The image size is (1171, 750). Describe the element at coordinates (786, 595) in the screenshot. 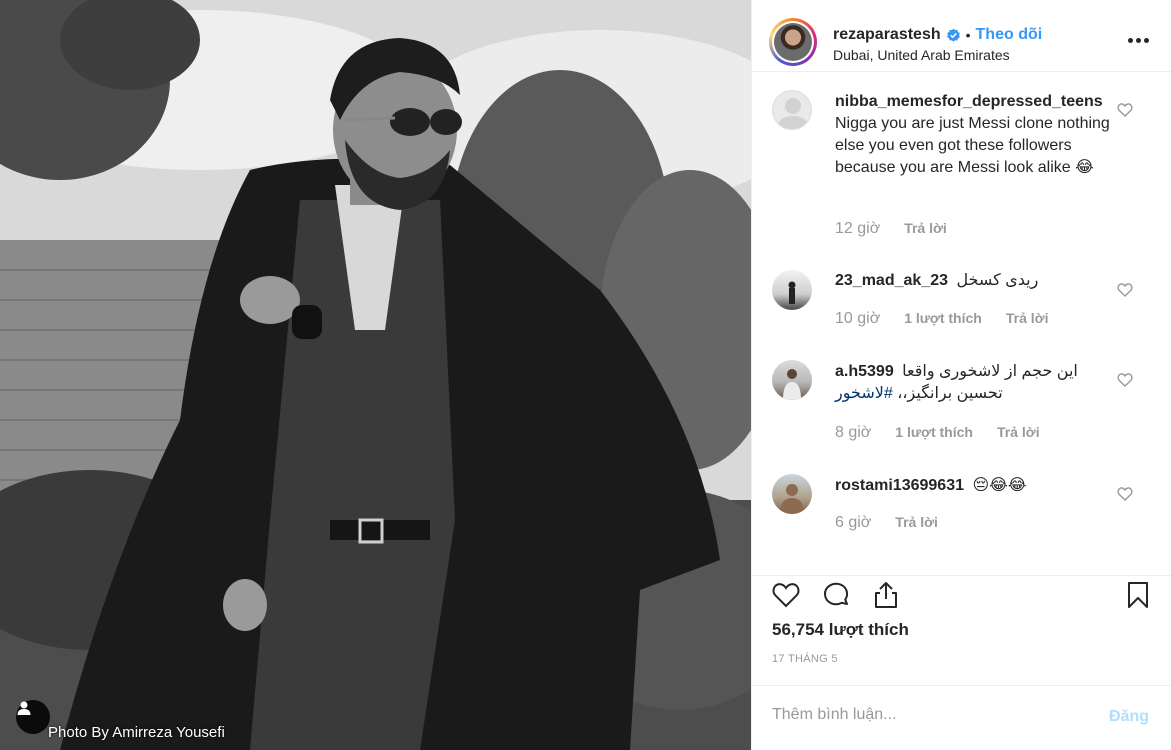

I see `like-heart-icon` at that location.